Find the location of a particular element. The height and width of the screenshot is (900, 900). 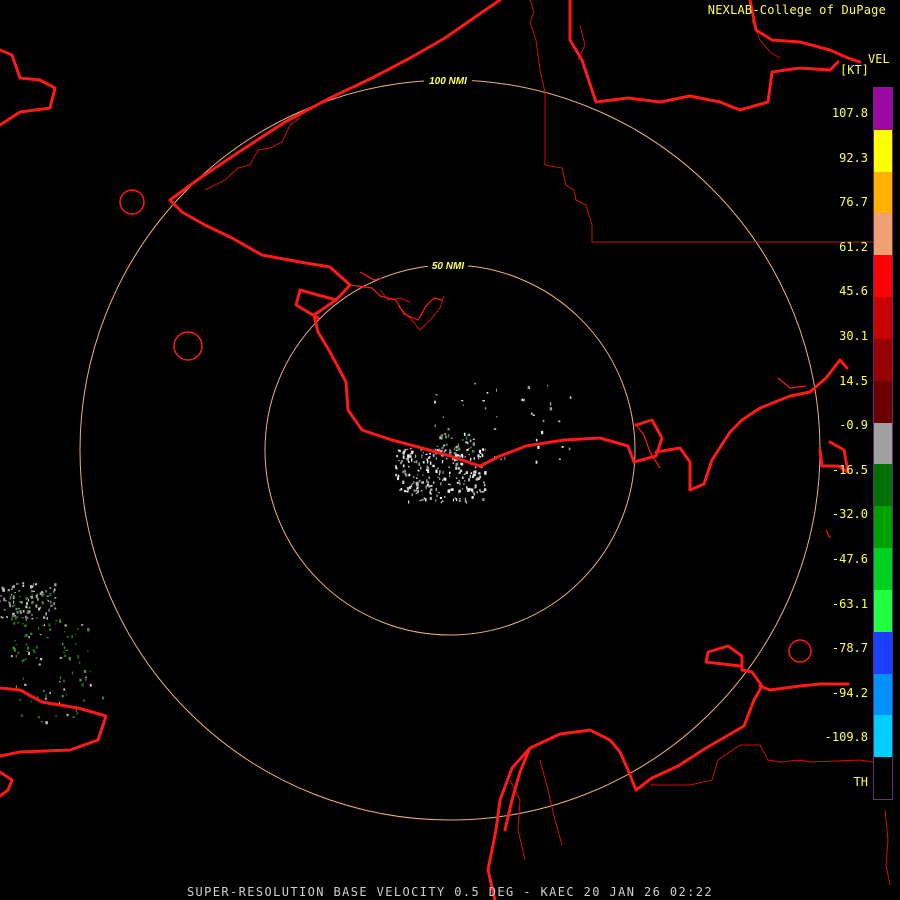

legend-tick-label: 76.7 is located at coordinates (853, 202).